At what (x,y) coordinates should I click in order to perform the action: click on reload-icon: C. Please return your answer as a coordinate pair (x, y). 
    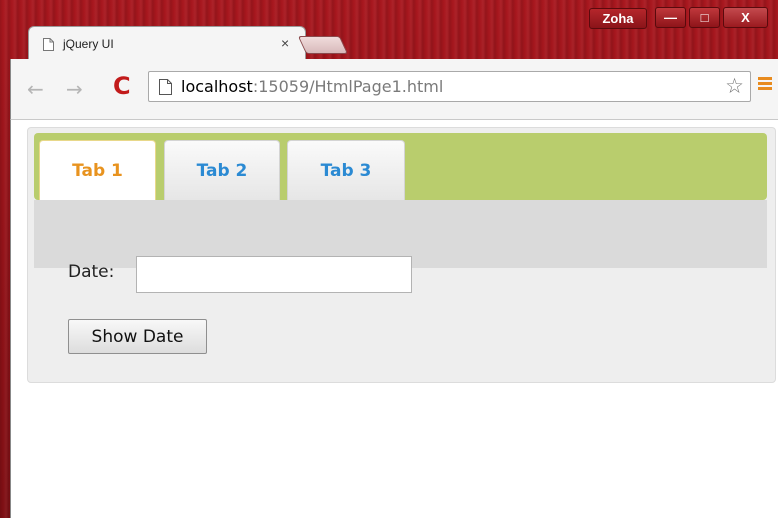
    Looking at the image, I should click on (122, 86).